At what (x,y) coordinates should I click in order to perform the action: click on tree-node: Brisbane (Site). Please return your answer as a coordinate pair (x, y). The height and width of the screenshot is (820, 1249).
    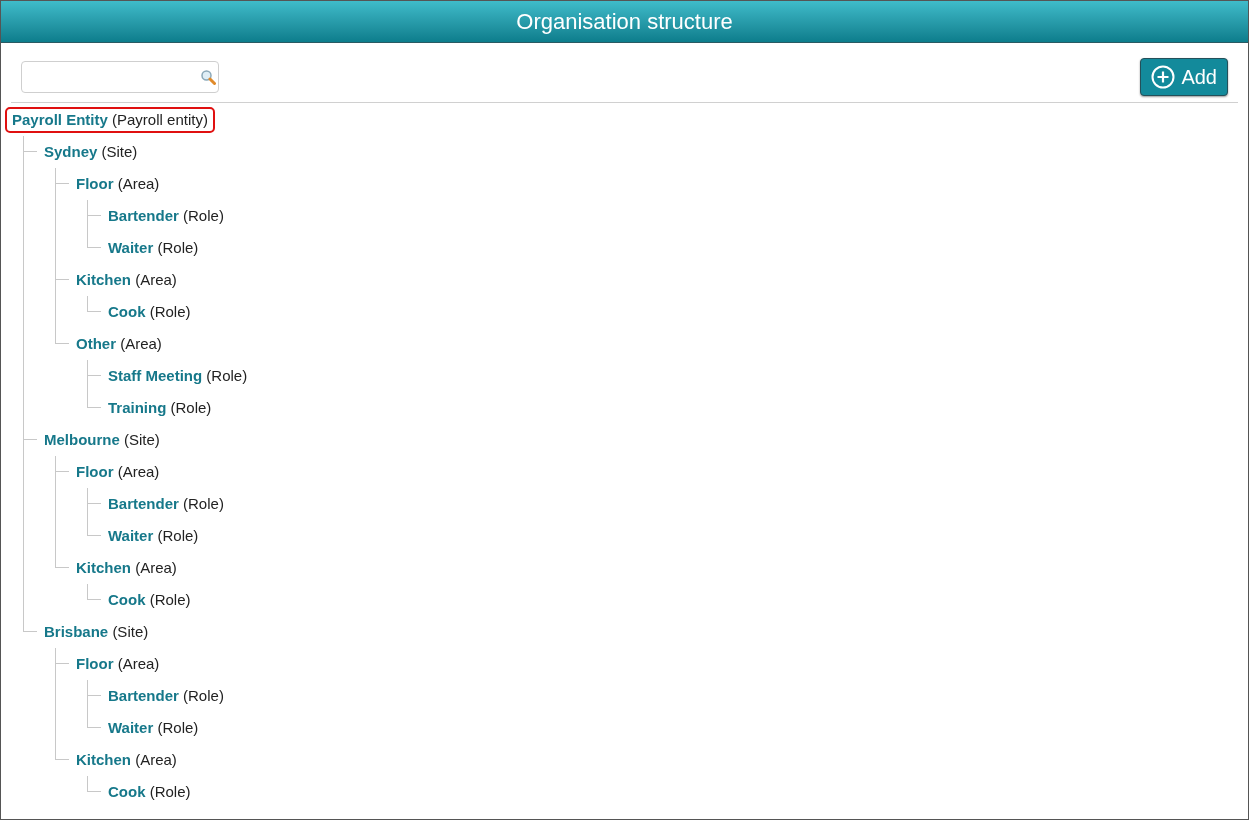
    Looking at the image, I should click on (96, 632).